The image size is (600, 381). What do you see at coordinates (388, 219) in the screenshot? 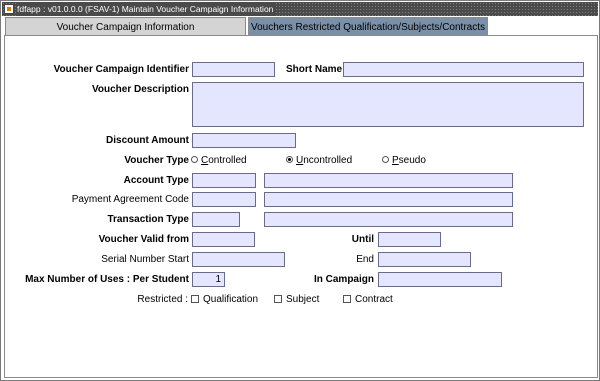
I see `transaction-type-desc-field` at bounding box center [388, 219].